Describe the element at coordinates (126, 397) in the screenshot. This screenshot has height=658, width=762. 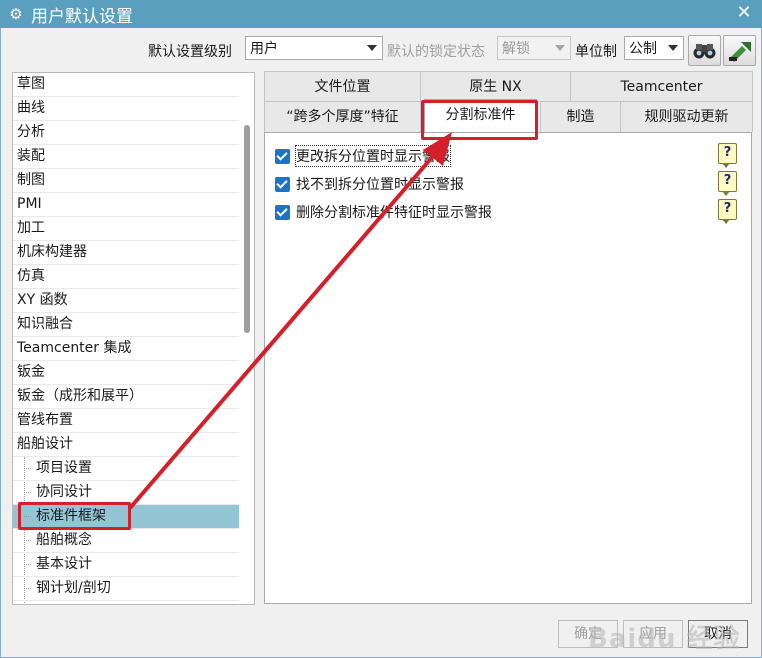
I see `tree-item-sheet-metal-forming: 钣金（成形和展平）` at that location.